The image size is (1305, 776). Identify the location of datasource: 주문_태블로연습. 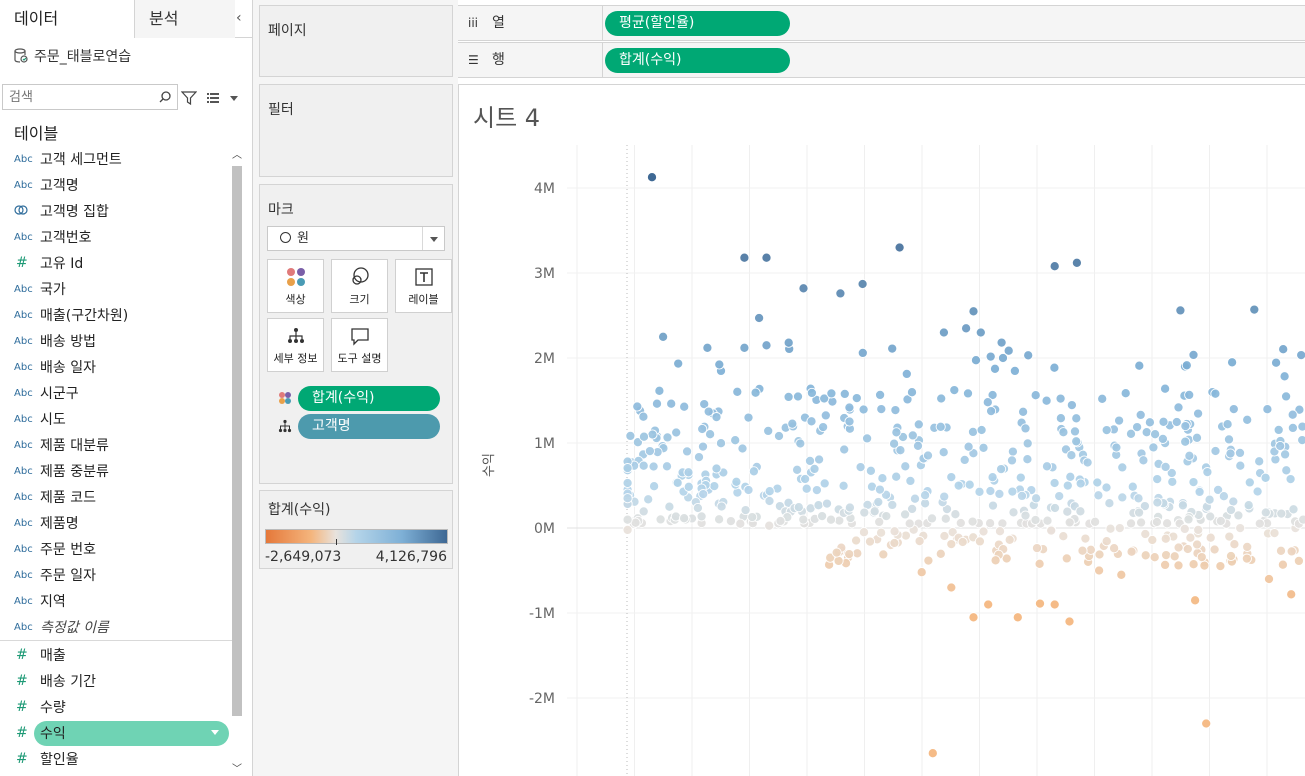
(72, 56).